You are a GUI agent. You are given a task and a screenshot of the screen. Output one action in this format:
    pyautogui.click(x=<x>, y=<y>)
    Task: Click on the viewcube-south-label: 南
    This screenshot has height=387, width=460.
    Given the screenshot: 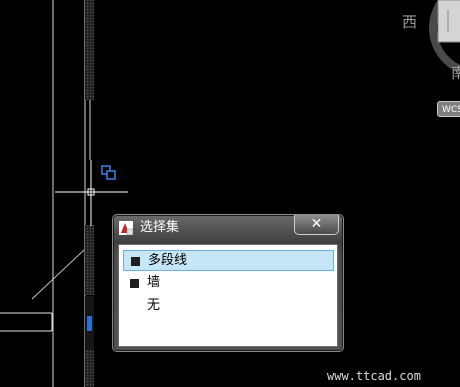 What is the action you would take?
    pyautogui.click(x=455, y=73)
    